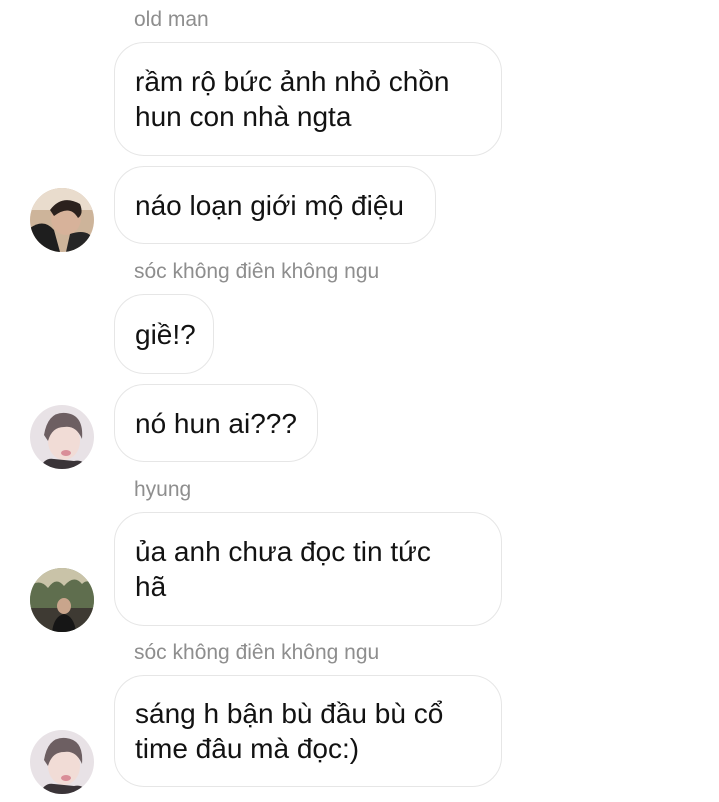 The image size is (719, 802). I want to click on message-bubble: náo loạn giới mộ điệu, so click(275, 205).